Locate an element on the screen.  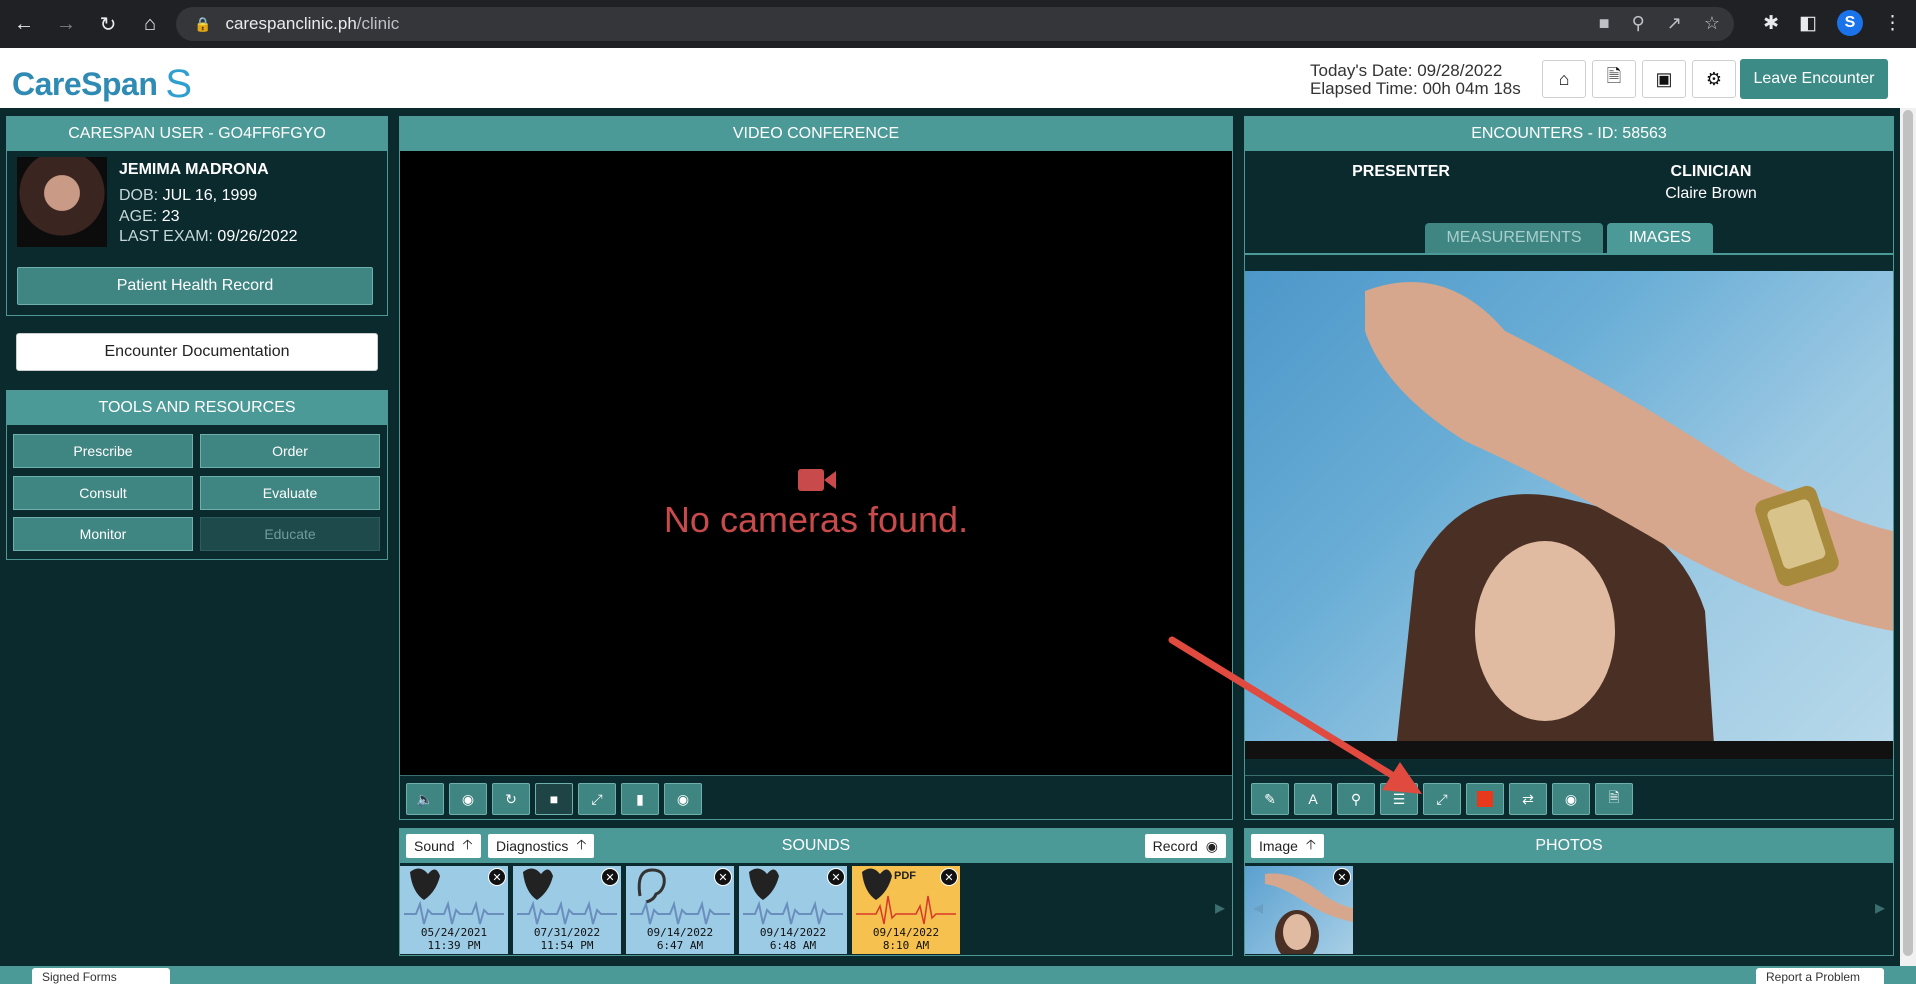
rotate-button: ⇄ is located at coordinates (1528, 799).